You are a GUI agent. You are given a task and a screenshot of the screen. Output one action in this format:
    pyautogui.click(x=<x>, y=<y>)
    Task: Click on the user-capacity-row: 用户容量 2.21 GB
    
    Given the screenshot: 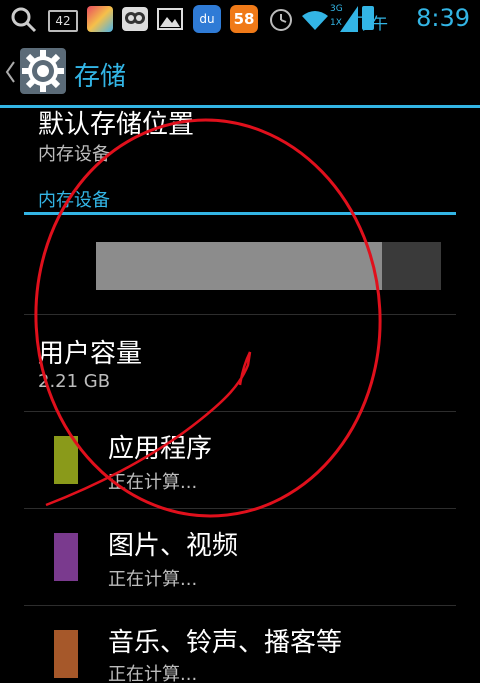 What is the action you would take?
    pyautogui.click(x=240, y=363)
    